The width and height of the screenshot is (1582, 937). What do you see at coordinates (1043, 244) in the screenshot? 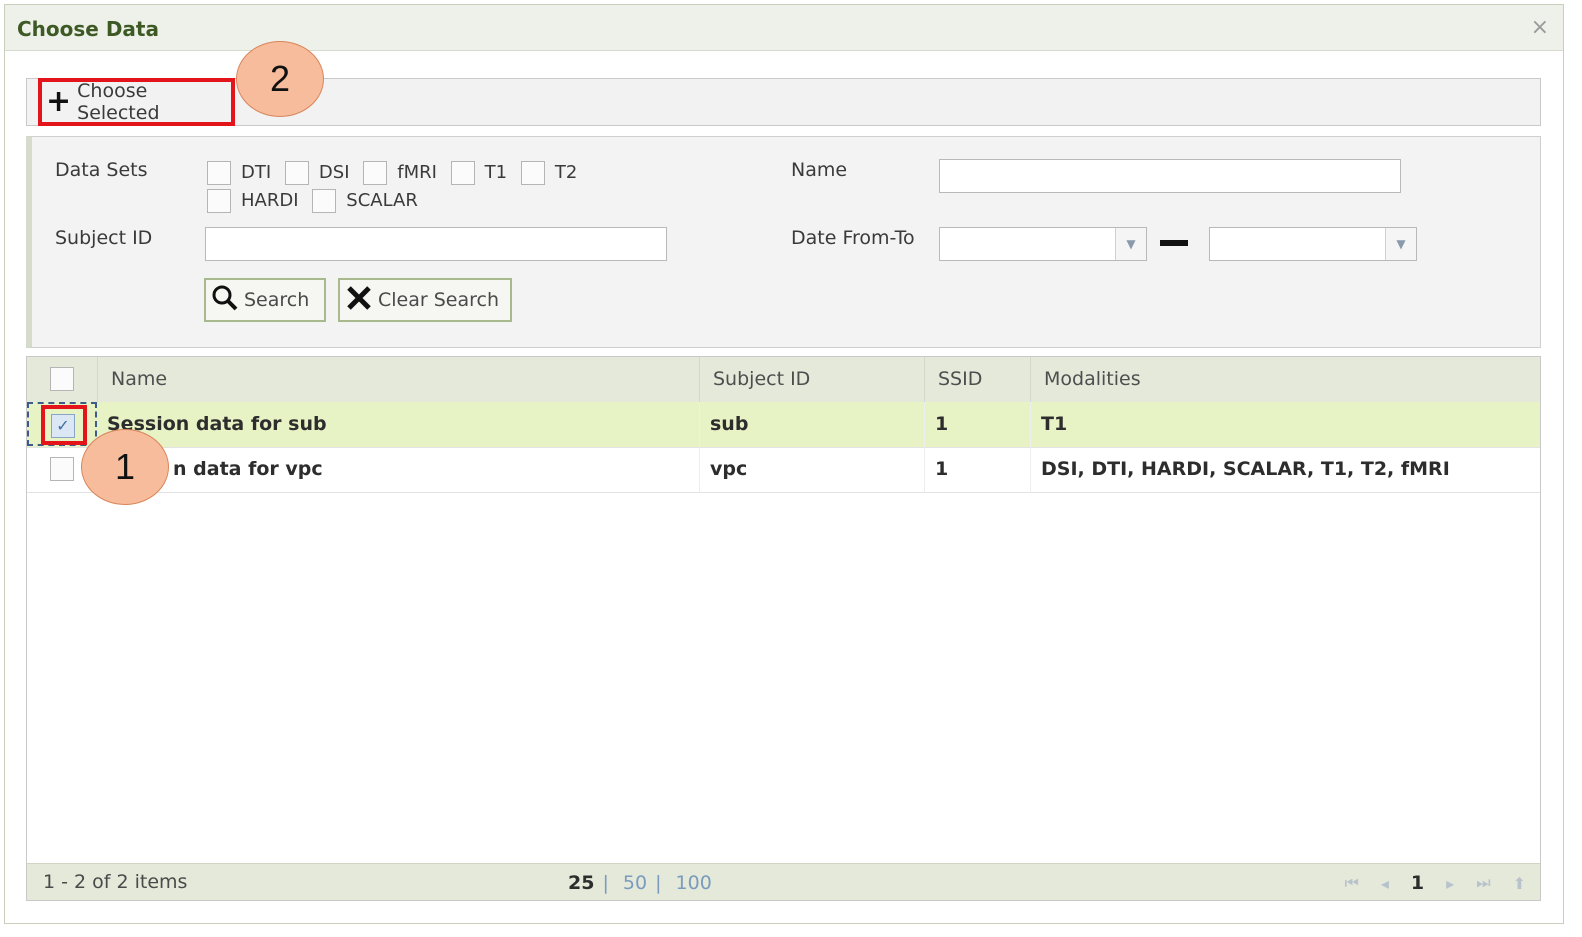
I see `date-from-picker: ▼` at bounding box center [1043, 244].